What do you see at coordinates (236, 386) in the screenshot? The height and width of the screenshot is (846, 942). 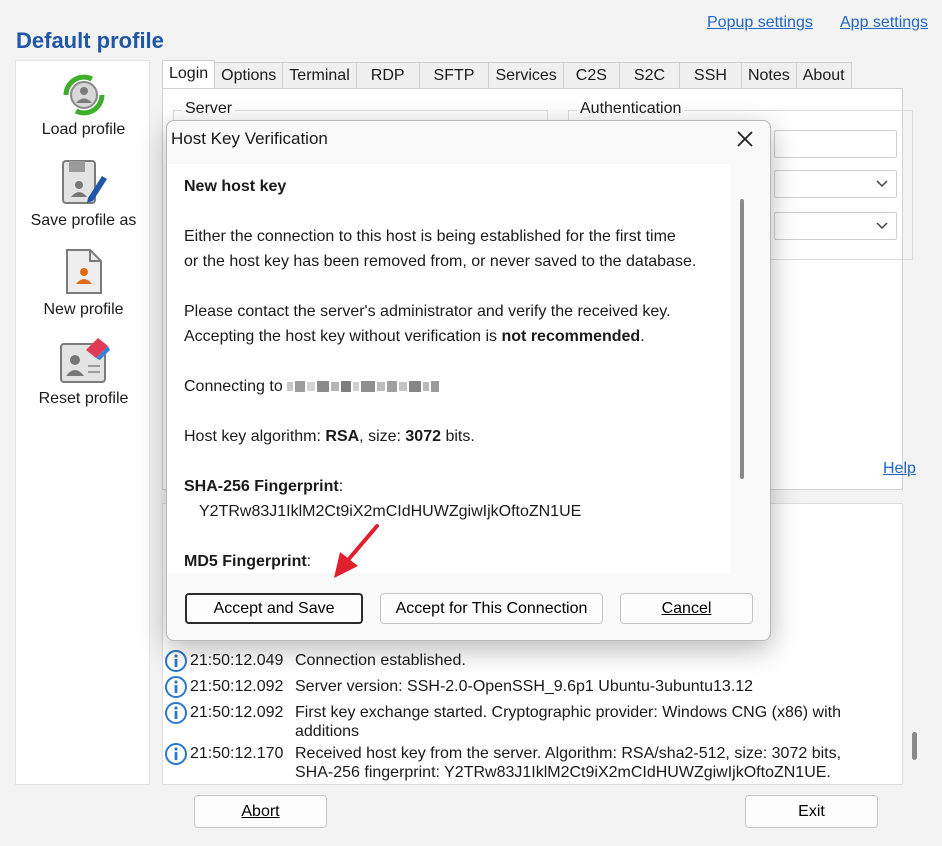 I see `connecting-label: Connecting to` at bounding box center [236, 386].